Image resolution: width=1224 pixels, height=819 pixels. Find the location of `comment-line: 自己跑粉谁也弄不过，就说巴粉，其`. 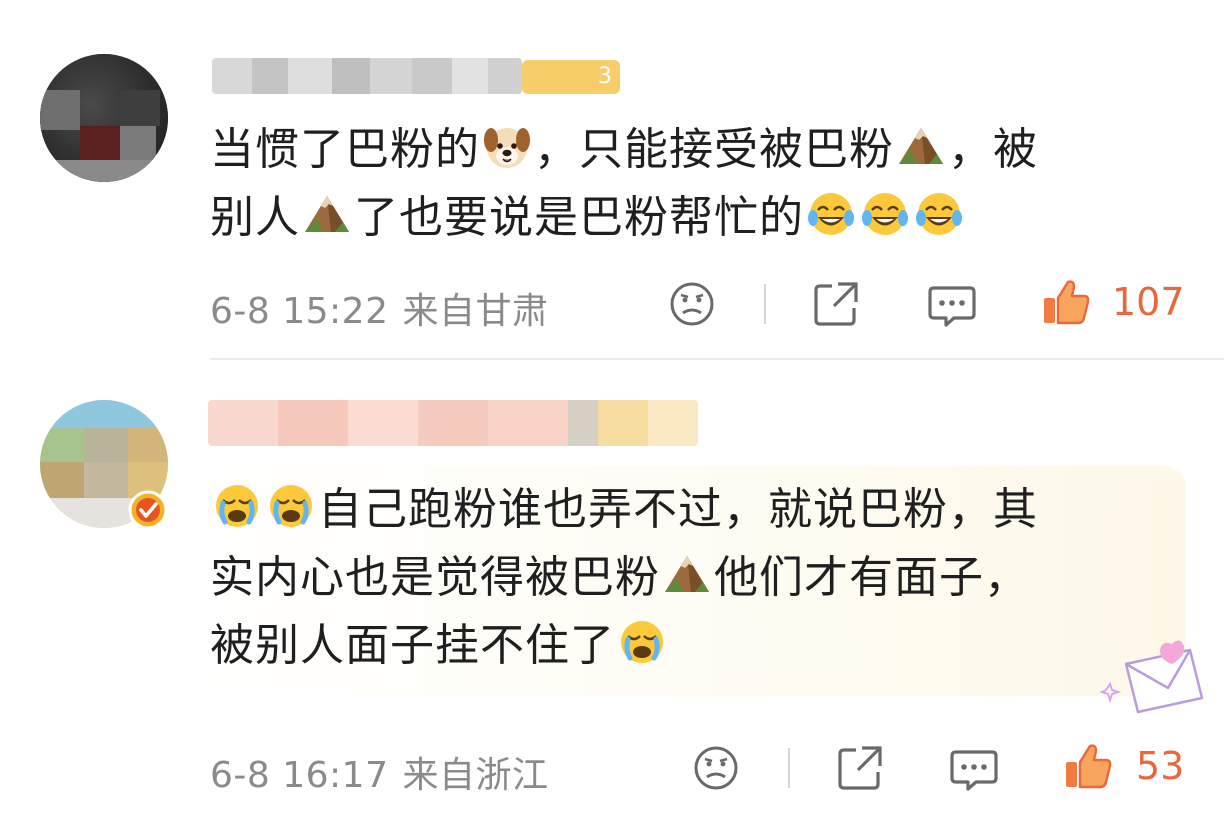

comment-line: 自己跑粉谁也弄不过，就说巴粉，其 is located at coordinates (624, 510).